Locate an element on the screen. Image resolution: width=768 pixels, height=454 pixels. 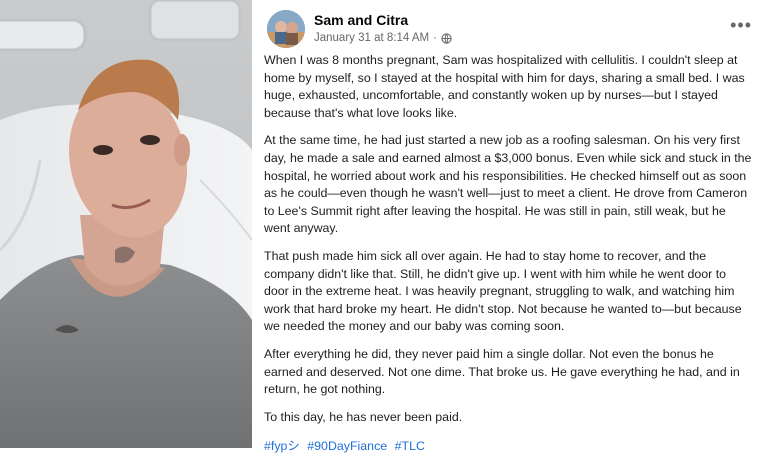
globe-icon is located at coordinates (446, 38).